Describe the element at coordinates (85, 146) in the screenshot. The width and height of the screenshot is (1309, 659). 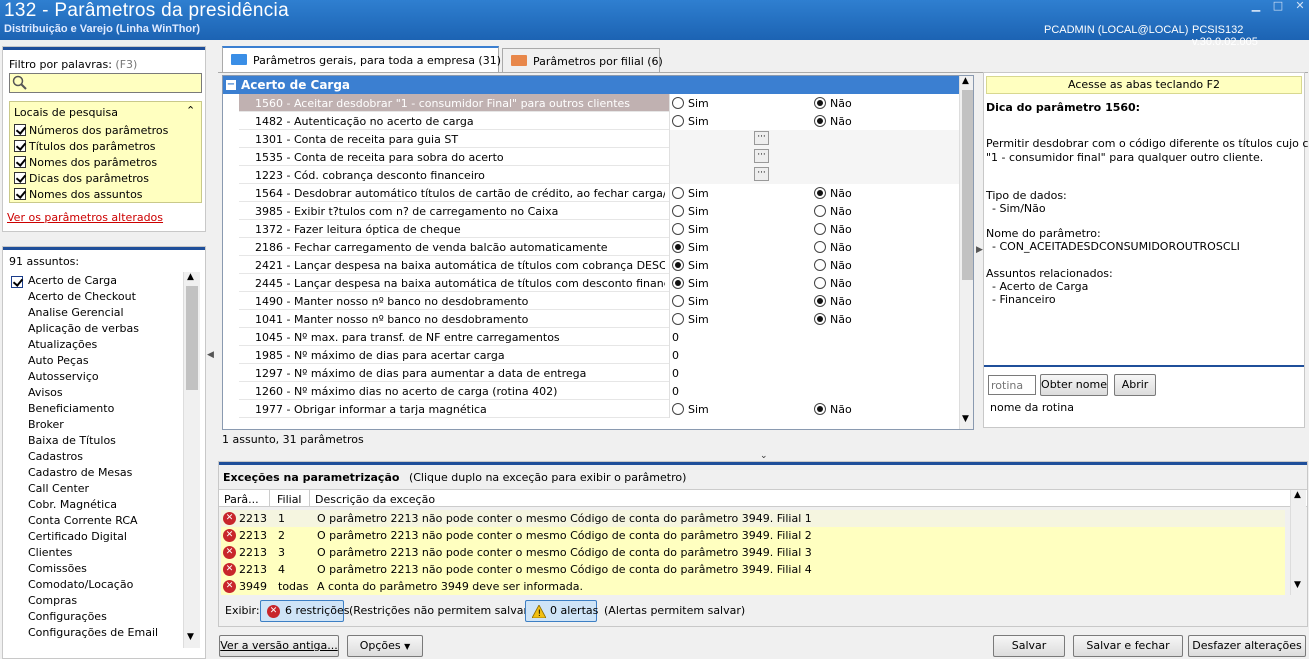
I see `search-option-titles: Títulos dos parâmetros` at that location.